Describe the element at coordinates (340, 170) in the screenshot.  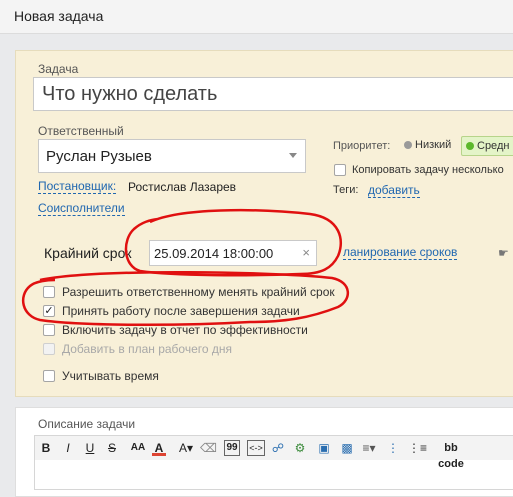
I see `copy-task-checkbox` at that location.